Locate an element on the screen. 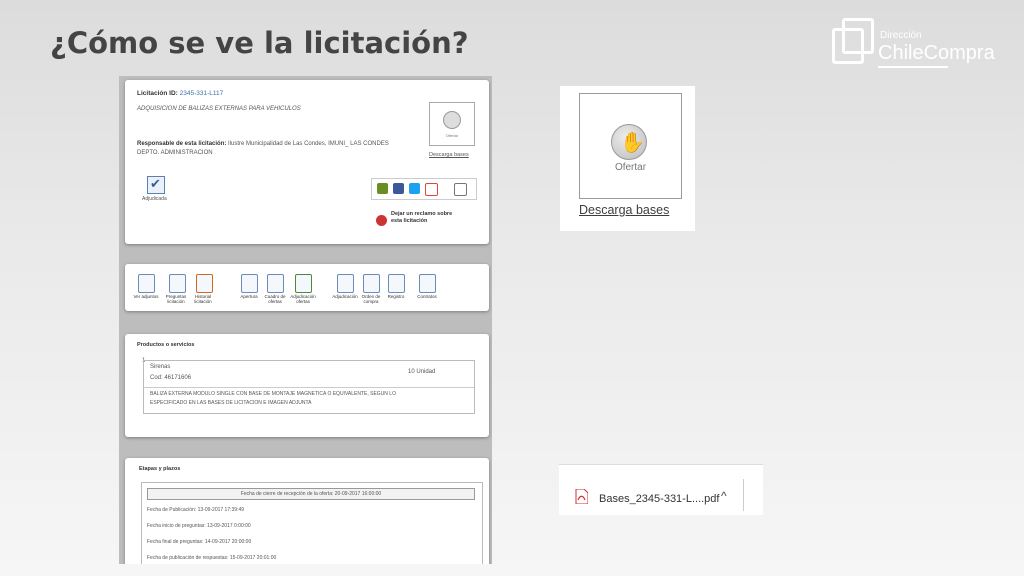 This screenshot has height=576, width=1024. share-icon is located at coordinates (382, 188).